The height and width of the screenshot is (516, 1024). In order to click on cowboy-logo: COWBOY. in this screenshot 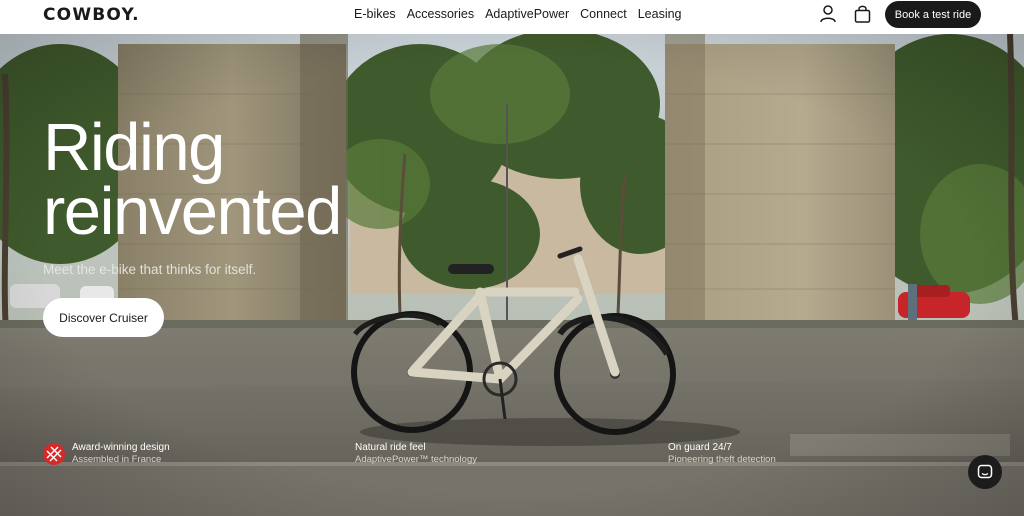, I will do `click(91, 15)`.